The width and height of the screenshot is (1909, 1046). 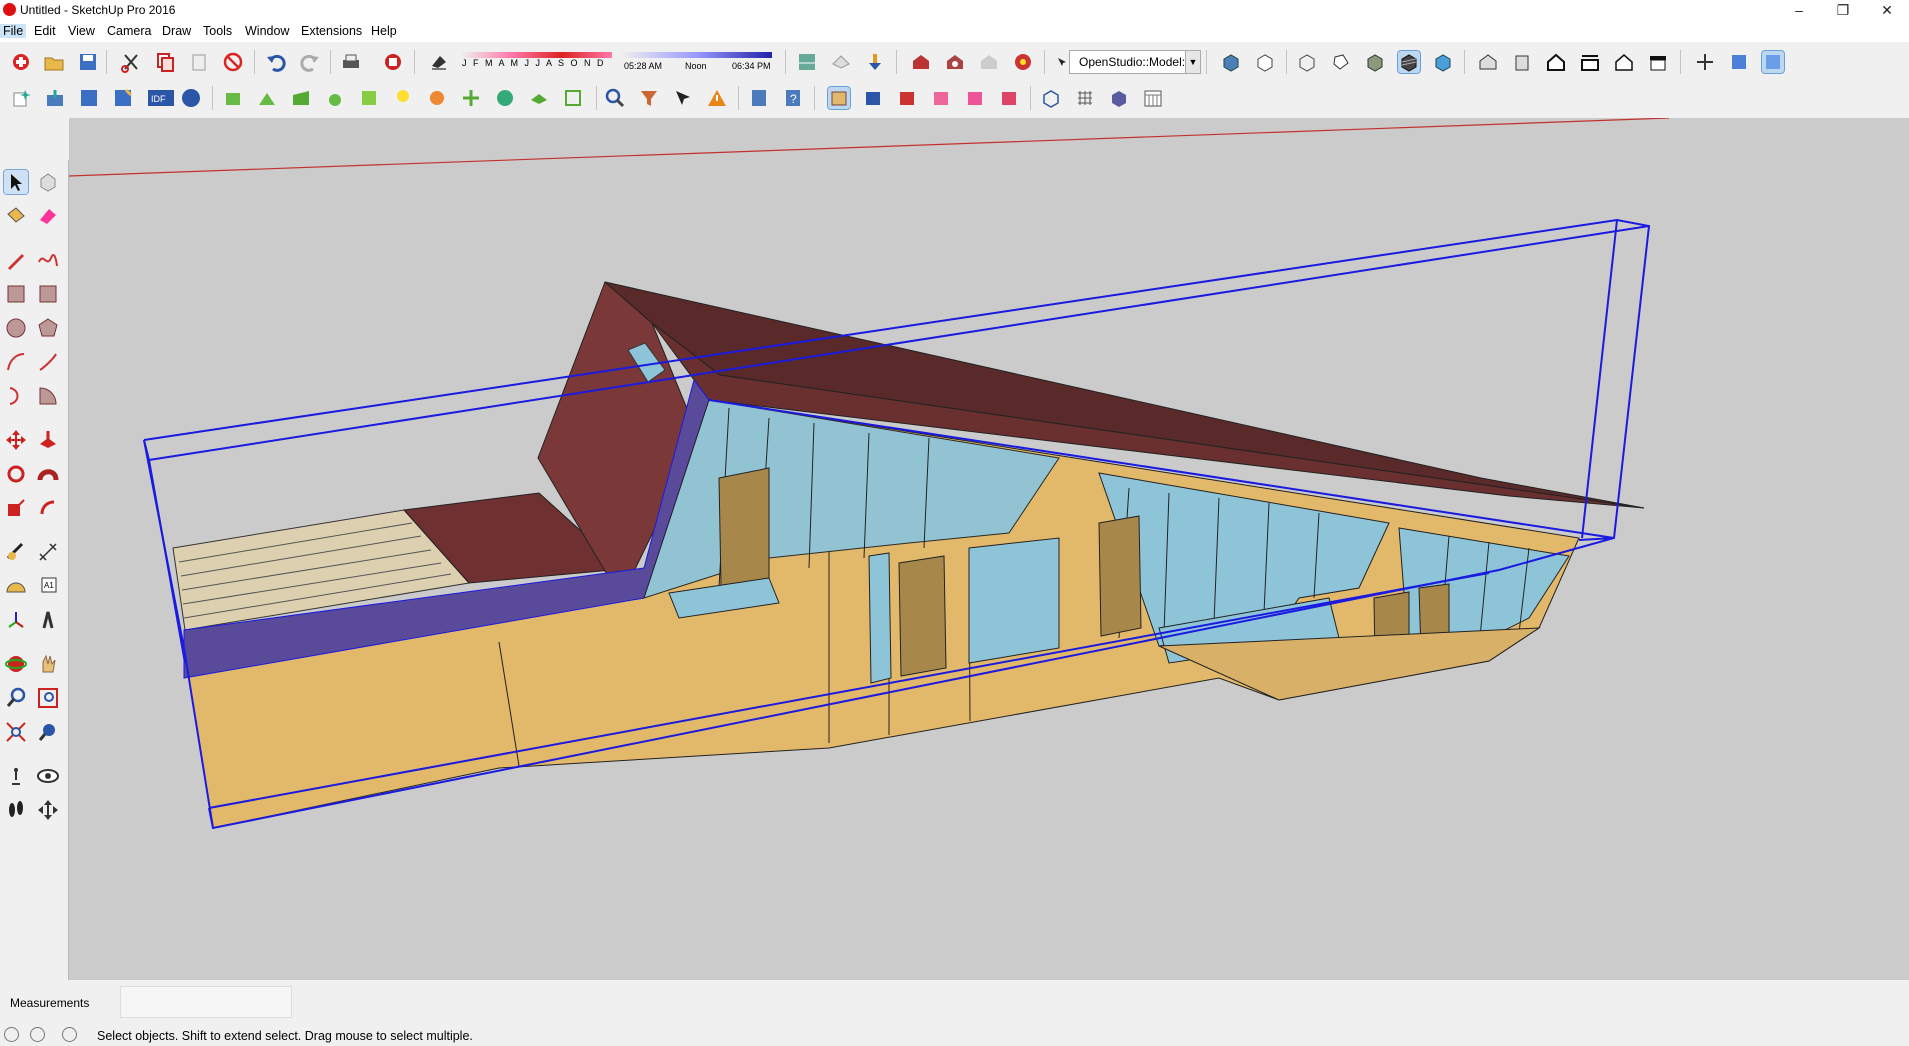 I want to click on new-shading-group-icon, so click(x=267, y=98).